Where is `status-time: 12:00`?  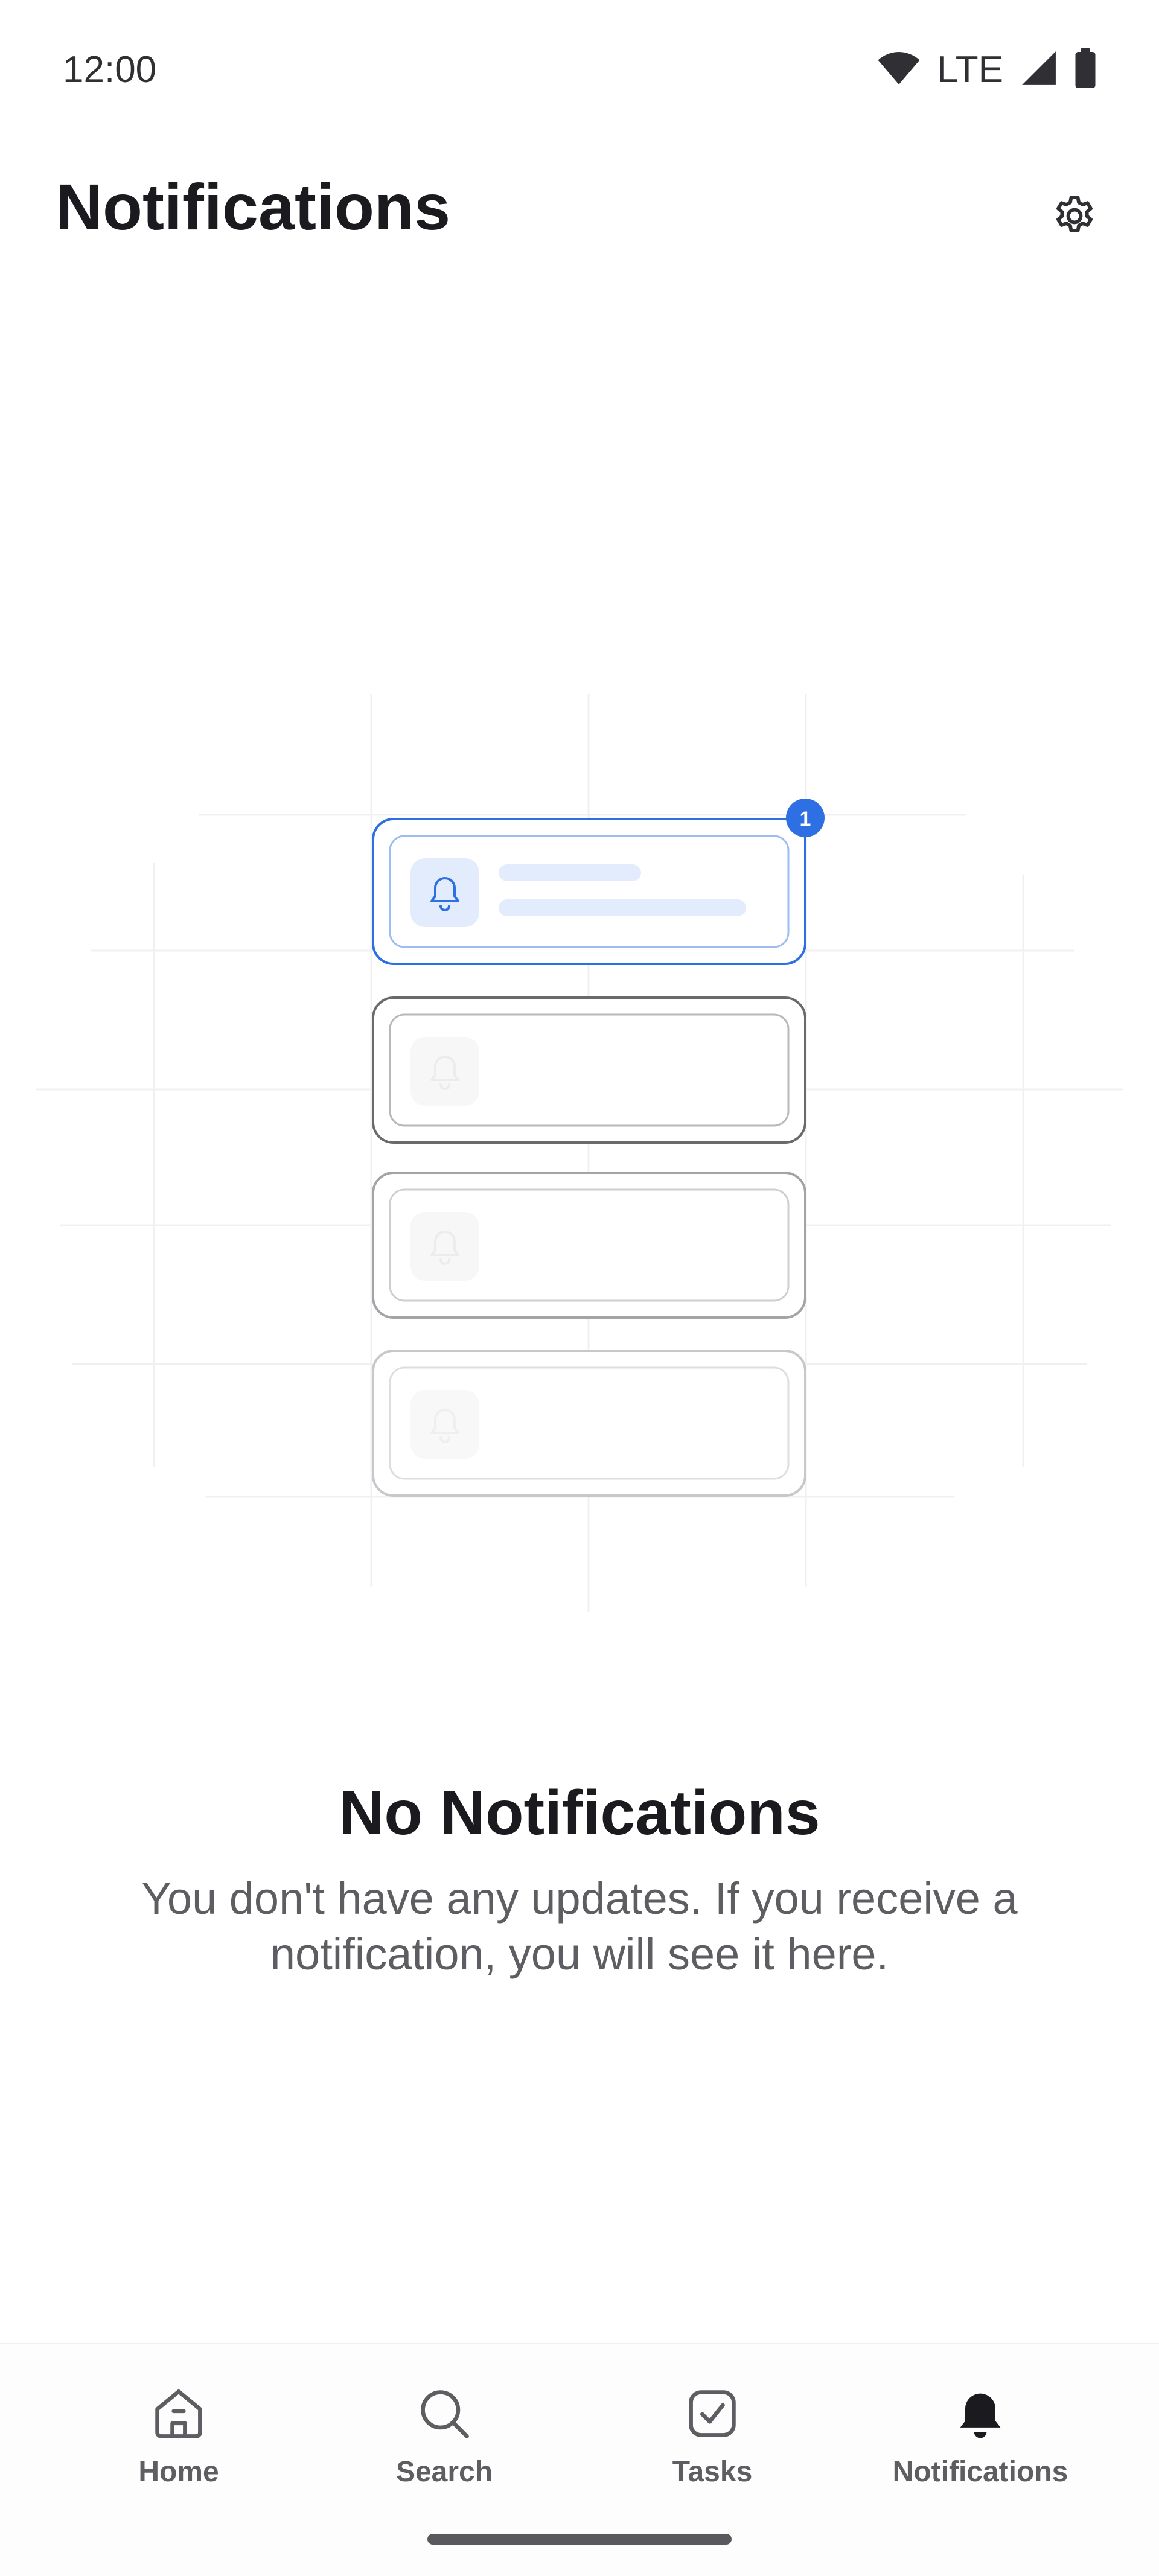
status-time: 12:00 is located at coordinates (110, 70).